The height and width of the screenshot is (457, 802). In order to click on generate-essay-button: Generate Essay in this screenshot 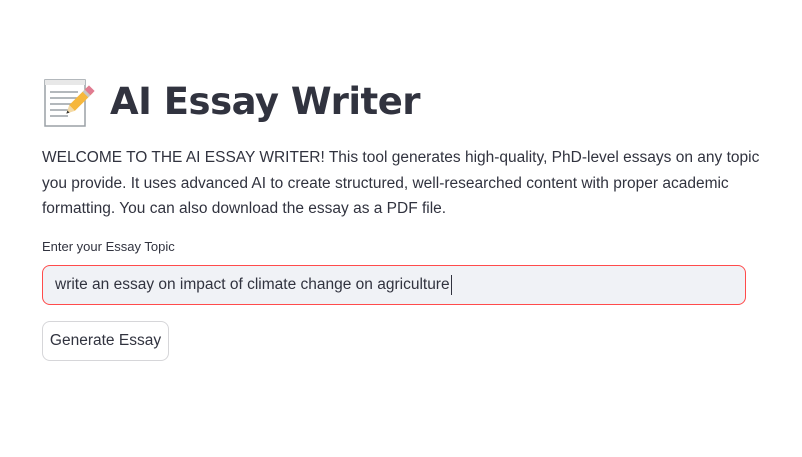, I will do `click(105, 341)`.